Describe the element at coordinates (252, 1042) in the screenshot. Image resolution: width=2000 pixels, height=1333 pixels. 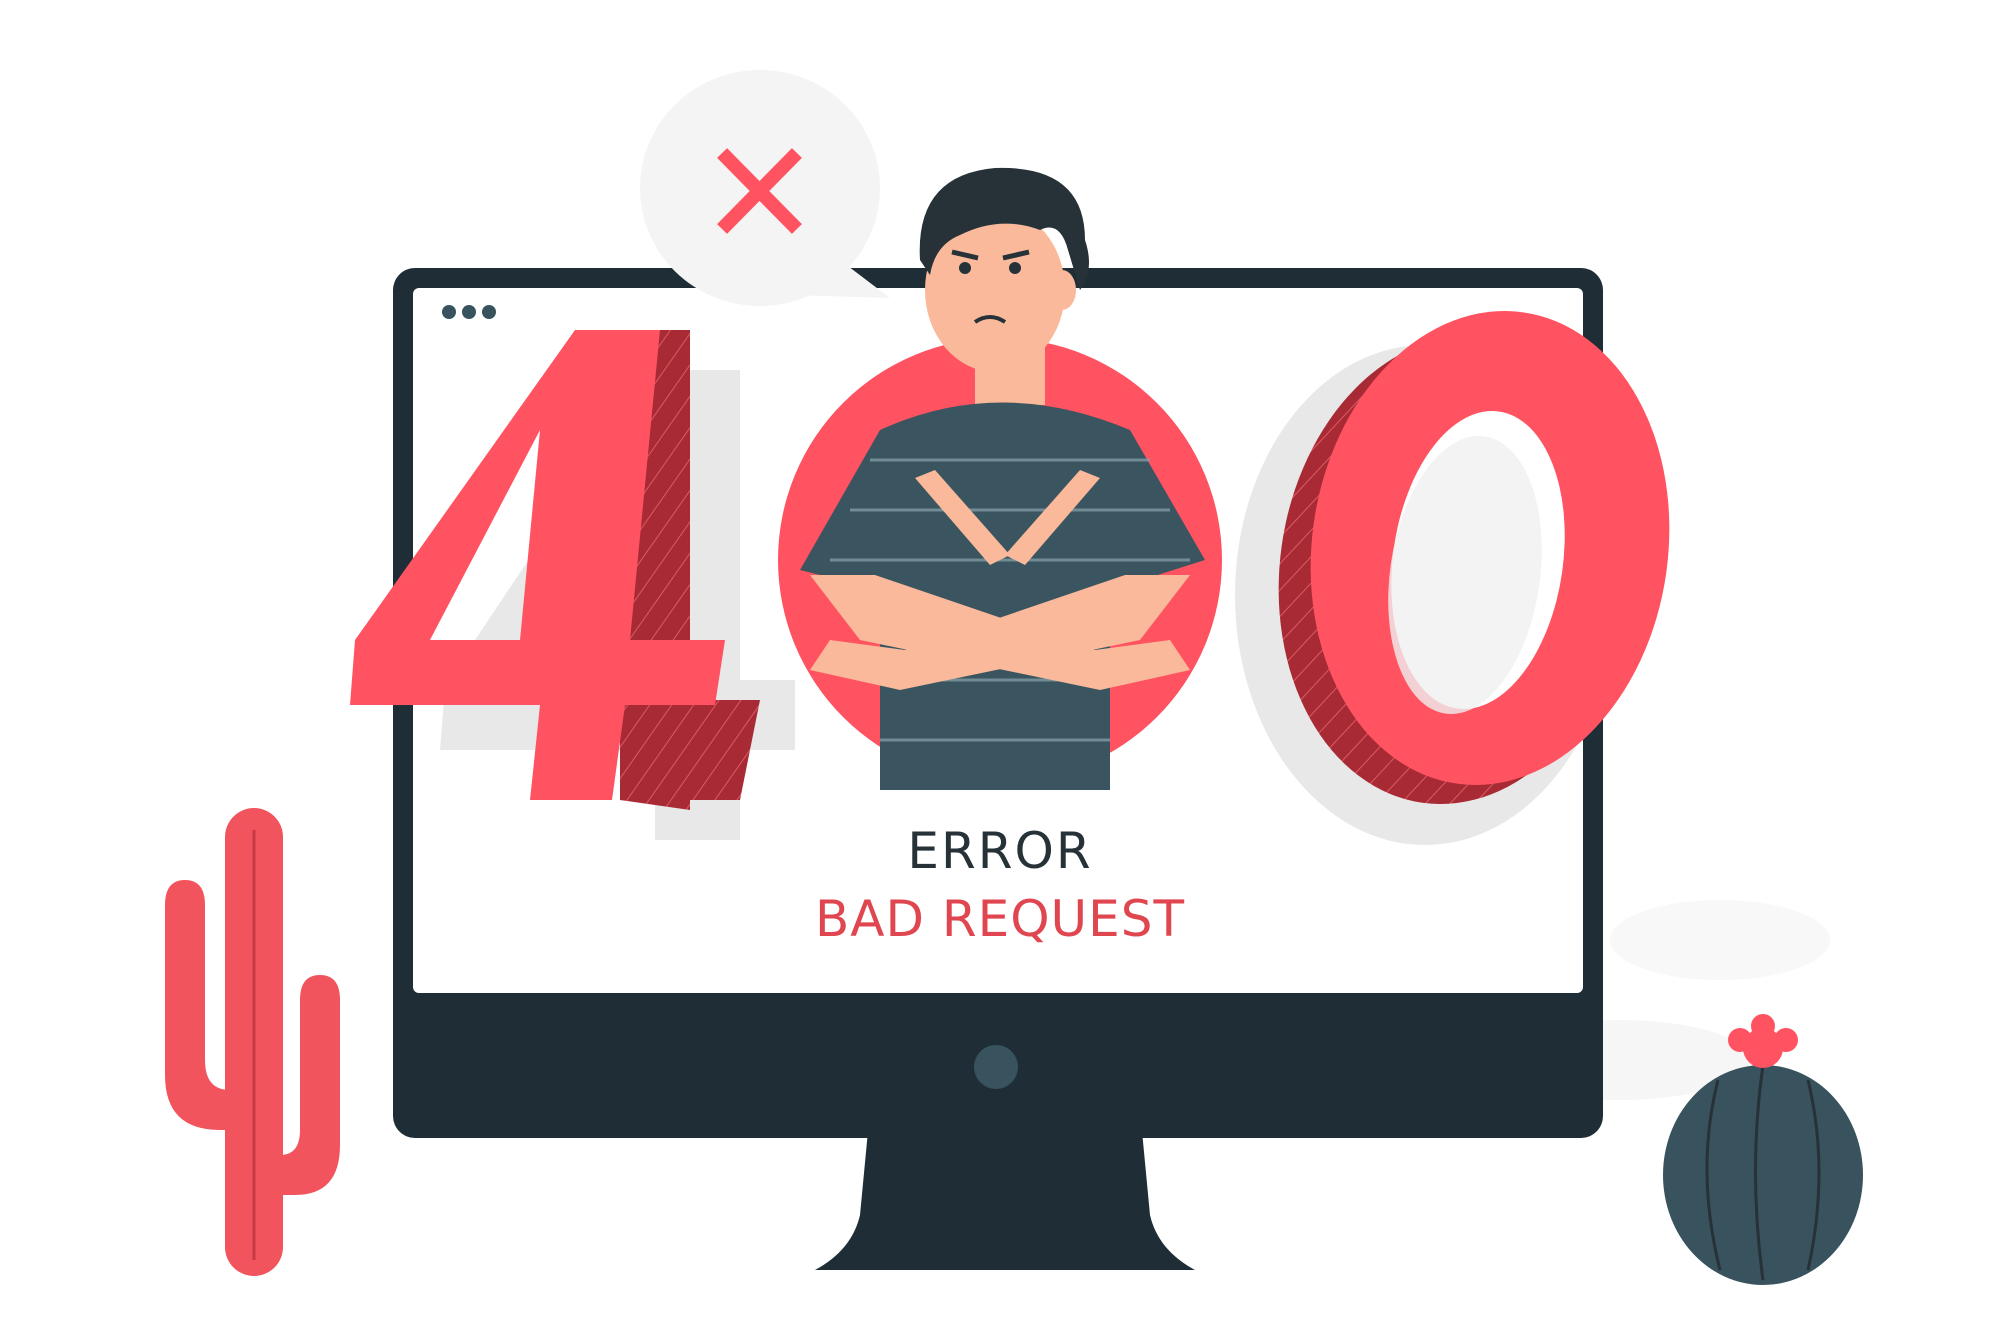
I see `saguaro-cactus` at that location.